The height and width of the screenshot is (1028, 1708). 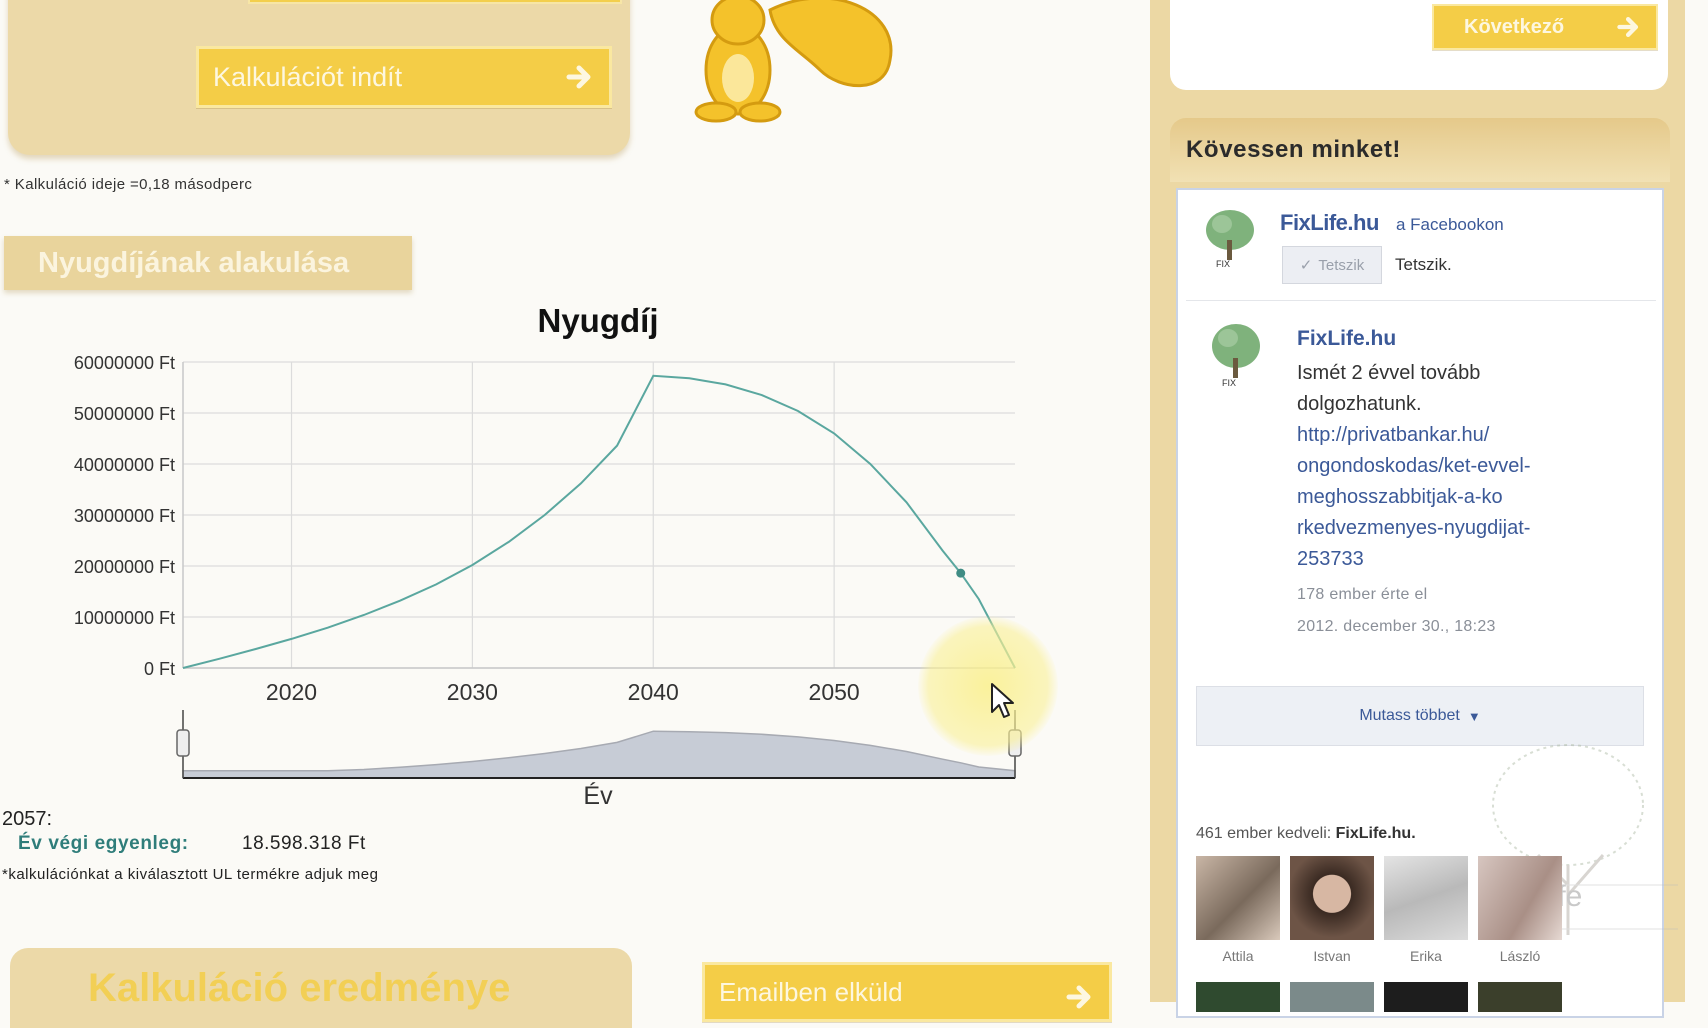 What do you see at coordinates (599, 754) in the screenshot?
I see `navigator-area` at bounding box center [599, 754].